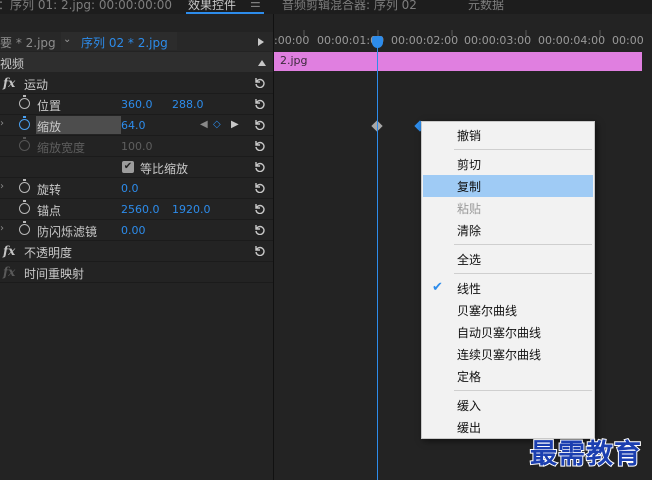 Image resolution: width=652 pixels, height=480 pixels. I want to click on menu-item-hold: 定格, so click(508, 376).